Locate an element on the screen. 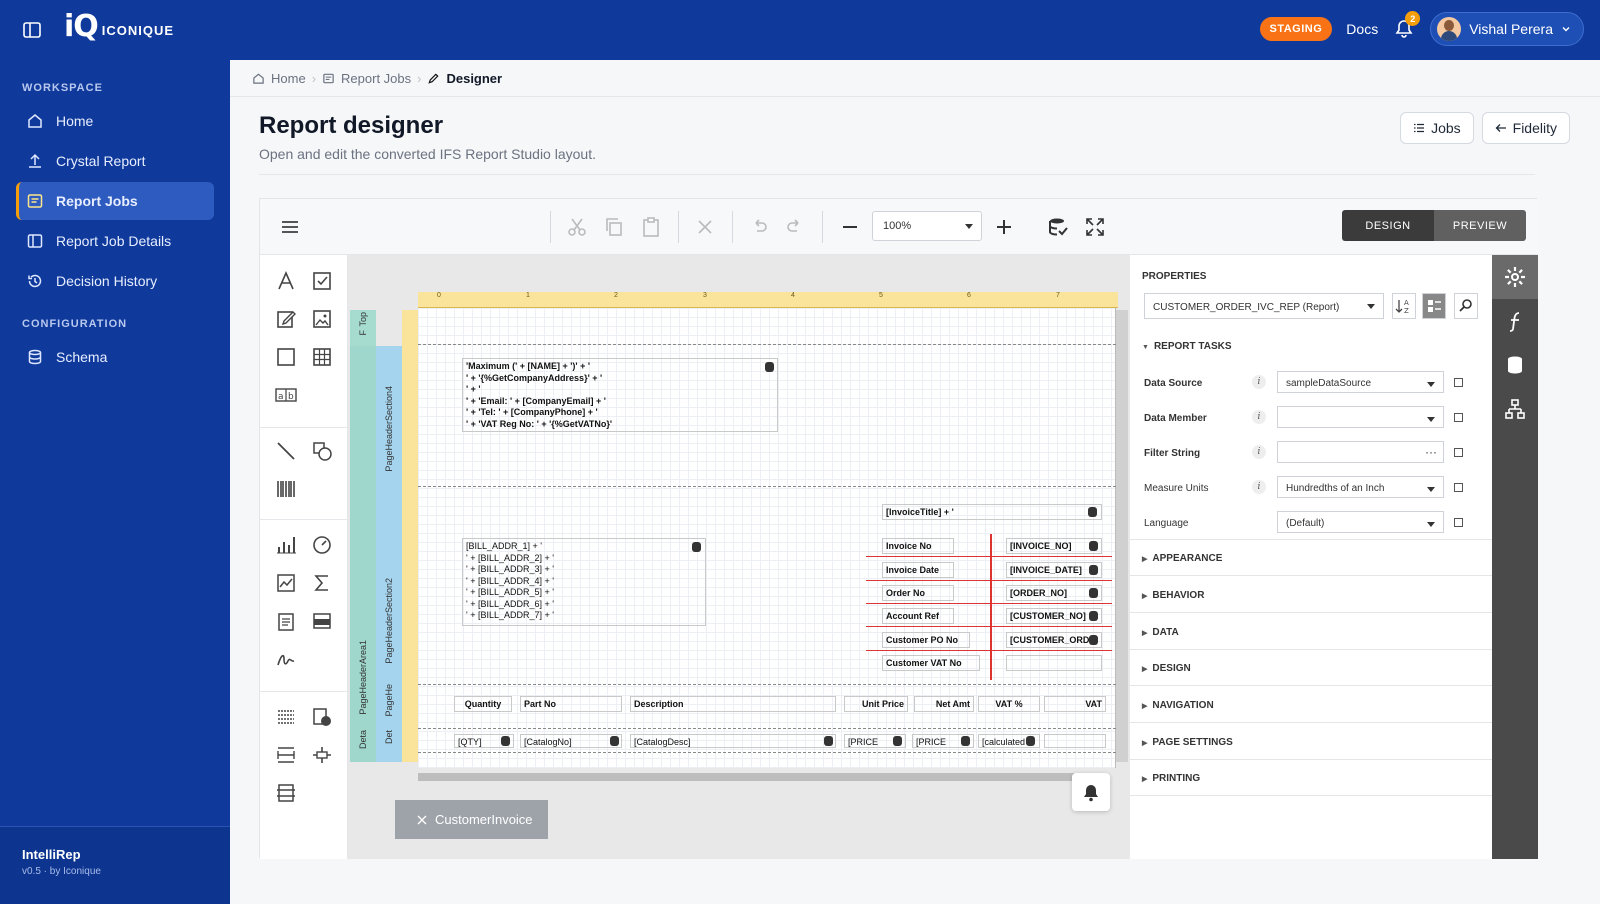 The width and height of the screenshot is (1600, 904). user-menu: Vishal Perera is located at coordinates (1507, 29).